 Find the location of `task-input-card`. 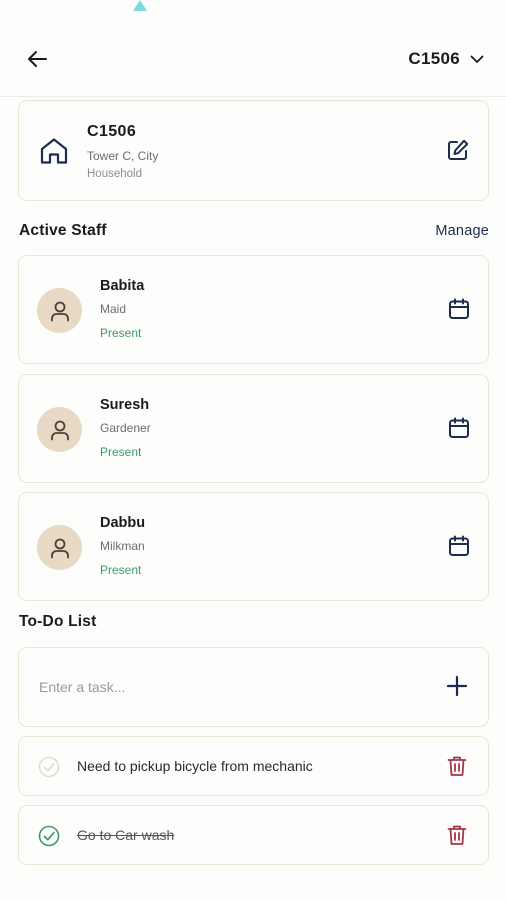

task-input-card is located at coordinates (253, 687).